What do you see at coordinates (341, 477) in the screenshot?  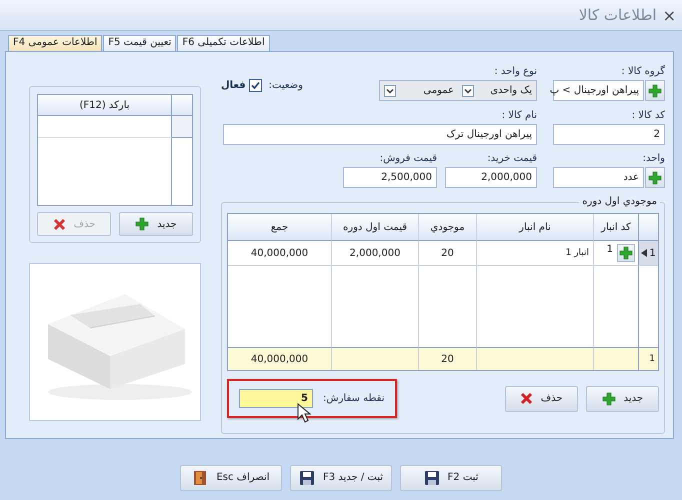 I see `save-button: ثبت / جدید F3` at bounding box center [341, 477].